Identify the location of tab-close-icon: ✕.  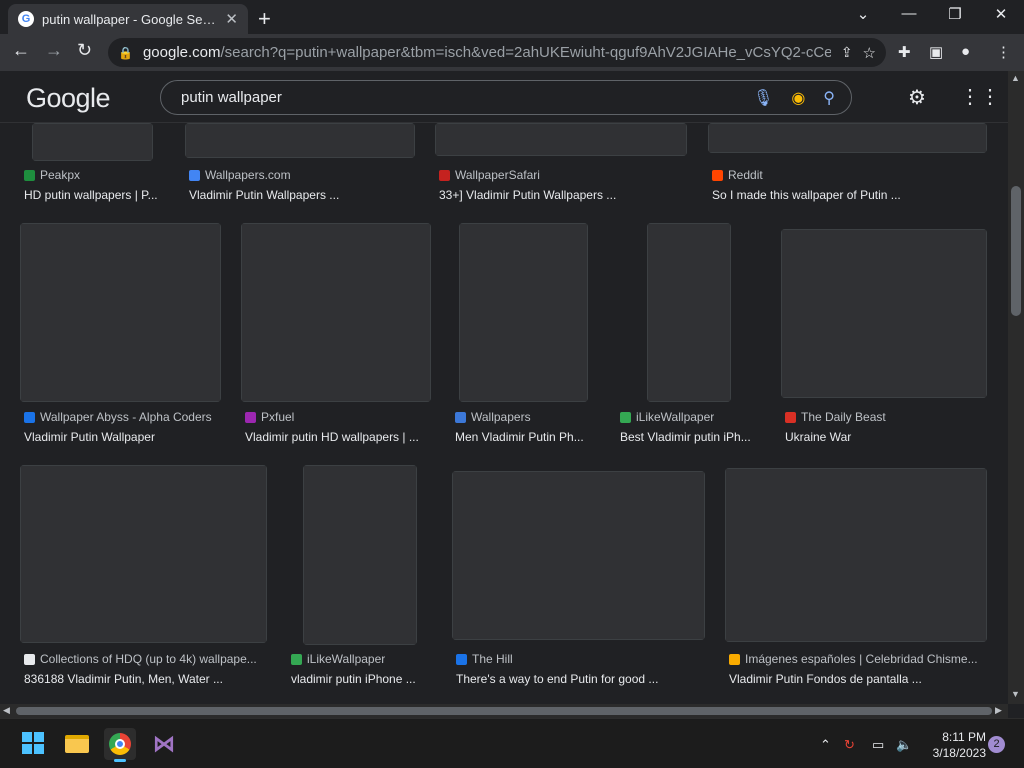
(231, 19).